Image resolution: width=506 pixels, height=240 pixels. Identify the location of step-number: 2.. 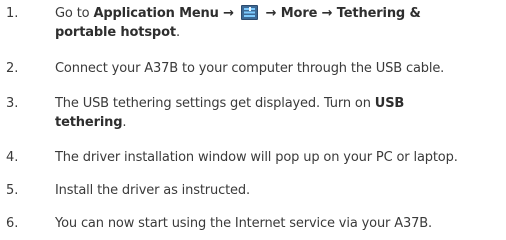
(12, 68).